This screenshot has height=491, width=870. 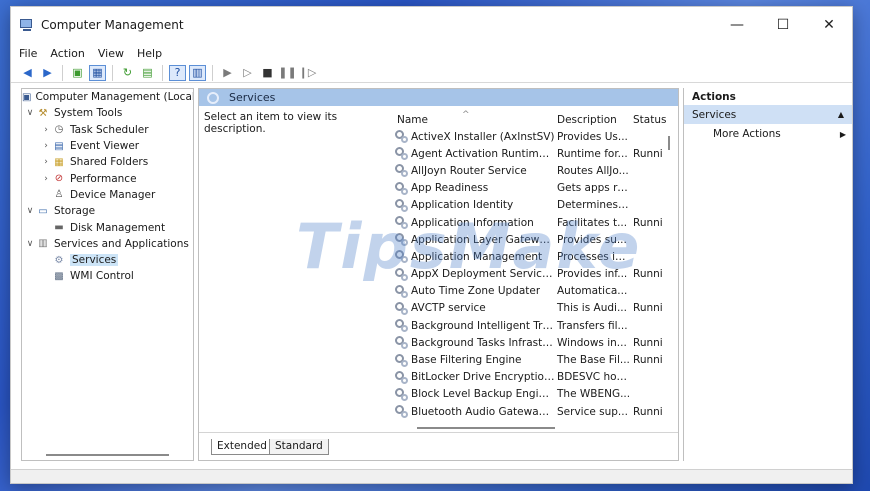 I want to click on service-name: Auto Time Zone Updater, so click(x=476, y=291).